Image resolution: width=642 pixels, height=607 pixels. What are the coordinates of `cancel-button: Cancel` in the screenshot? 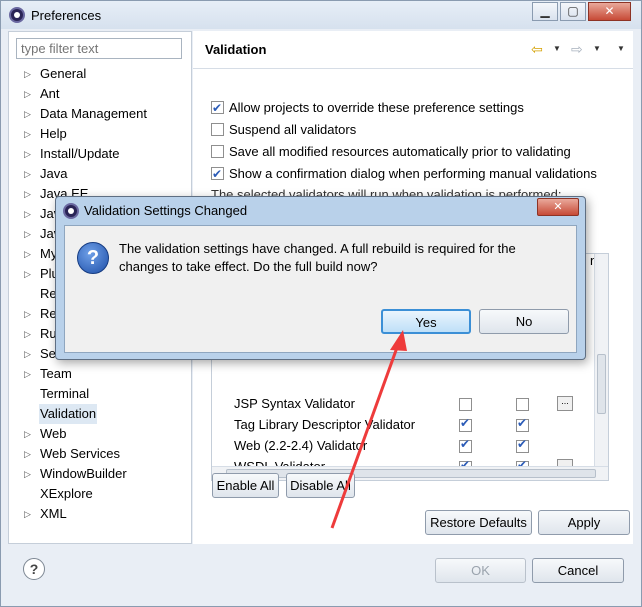 It's located at (578, 570).